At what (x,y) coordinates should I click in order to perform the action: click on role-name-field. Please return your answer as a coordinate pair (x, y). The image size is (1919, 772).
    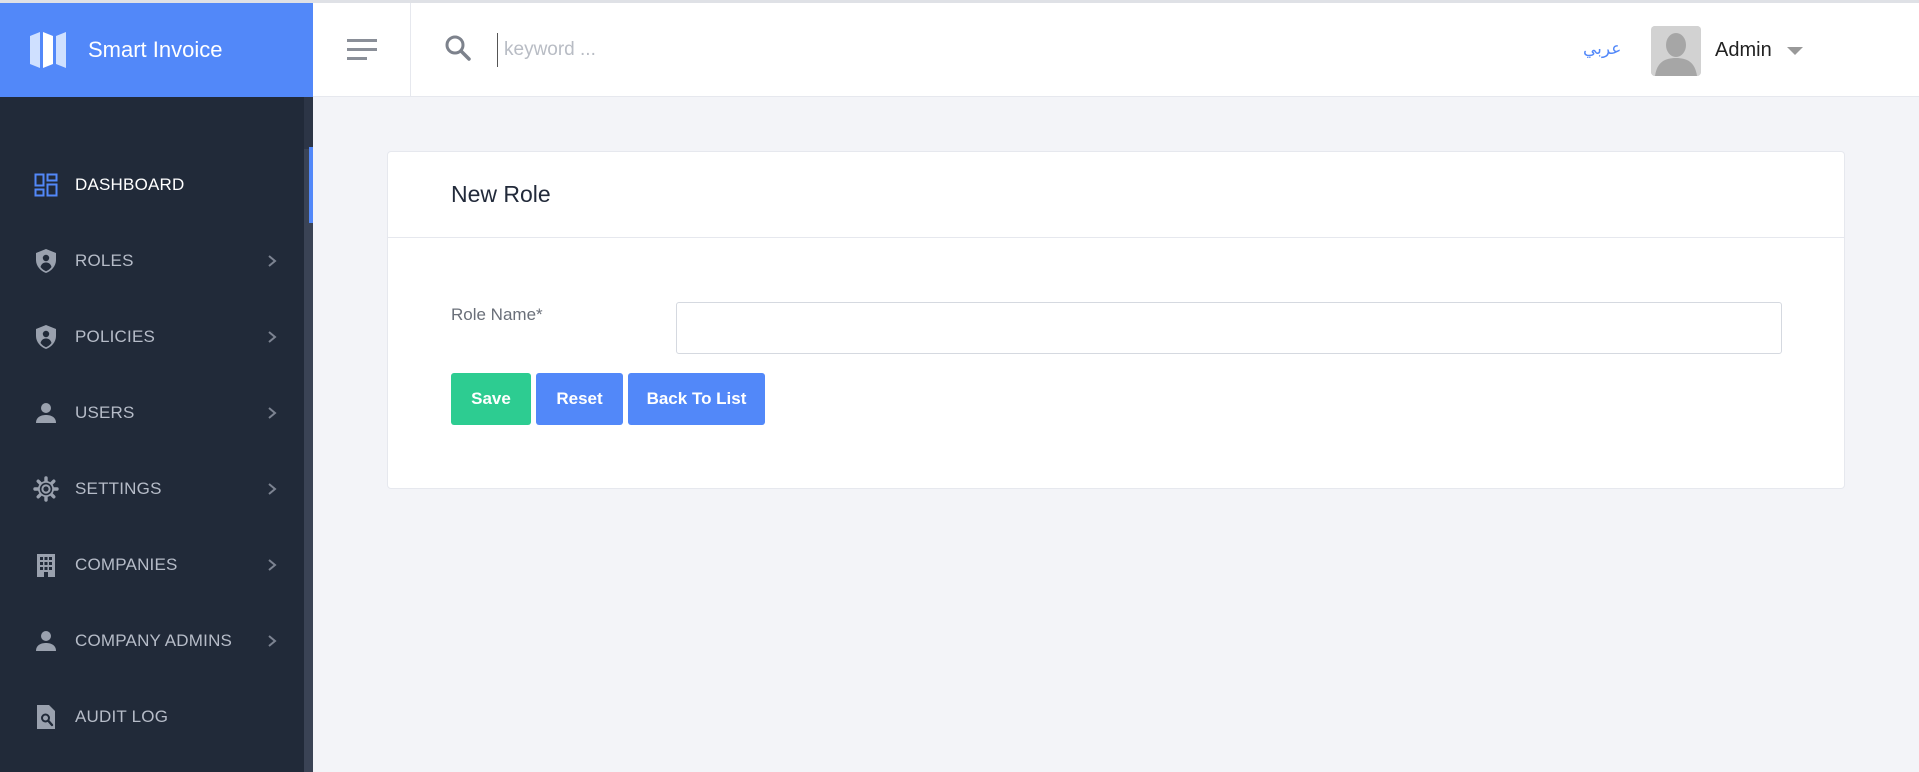
    Looking at the image, I should click on (1229, 328).